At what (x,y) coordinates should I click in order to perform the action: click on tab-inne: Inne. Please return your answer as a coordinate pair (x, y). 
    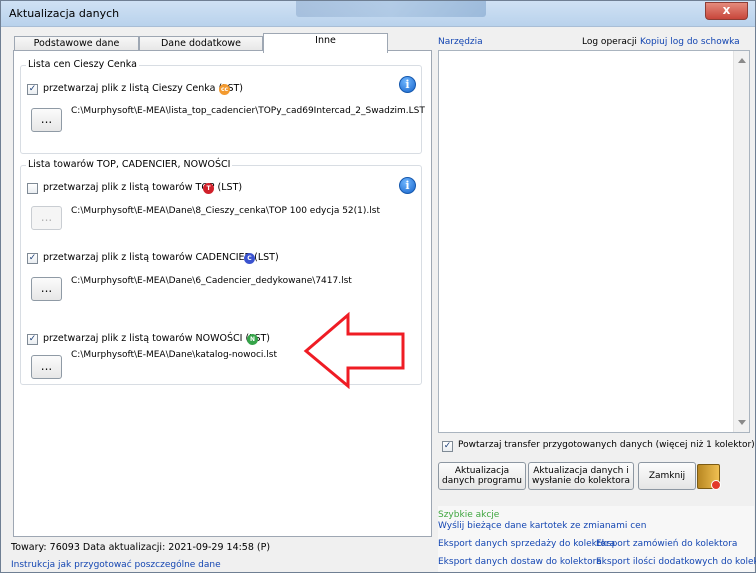
    Looking at the image, I should click on (325, 43).